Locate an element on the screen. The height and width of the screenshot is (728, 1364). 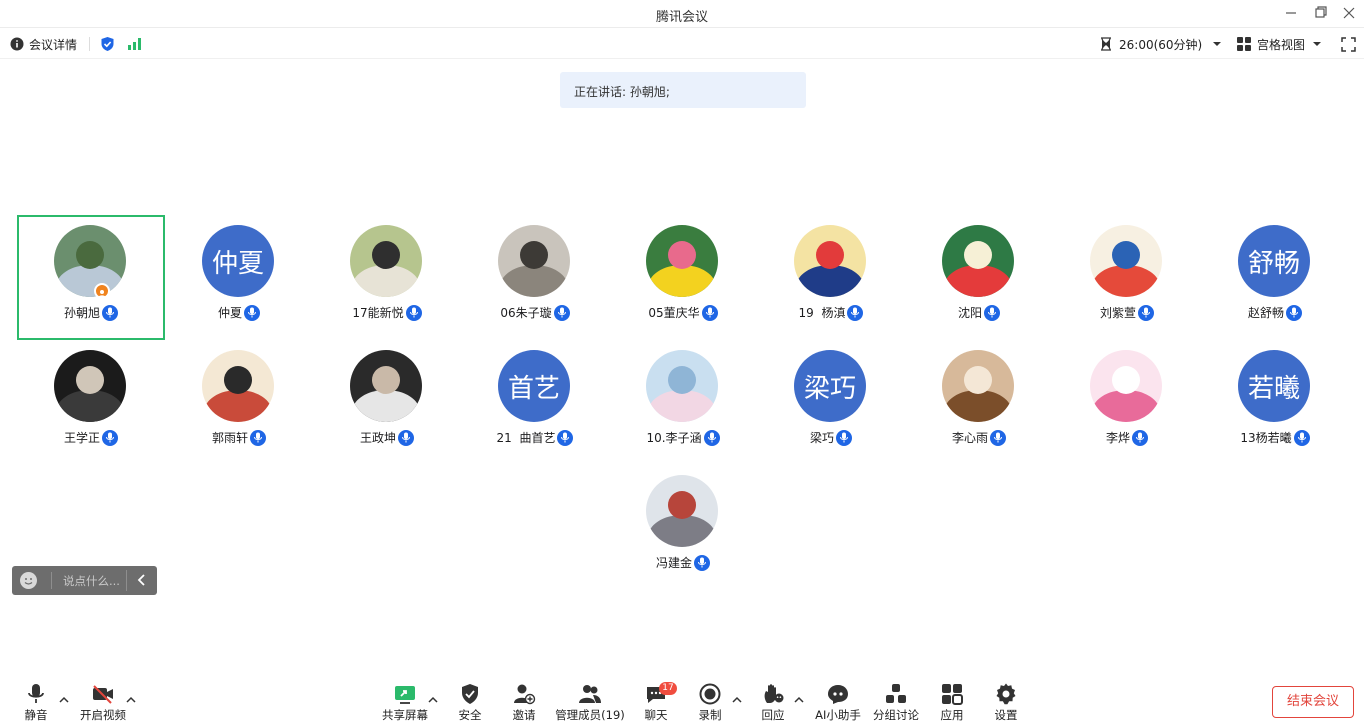
emoji-icon is located at coordinates (28, 580).